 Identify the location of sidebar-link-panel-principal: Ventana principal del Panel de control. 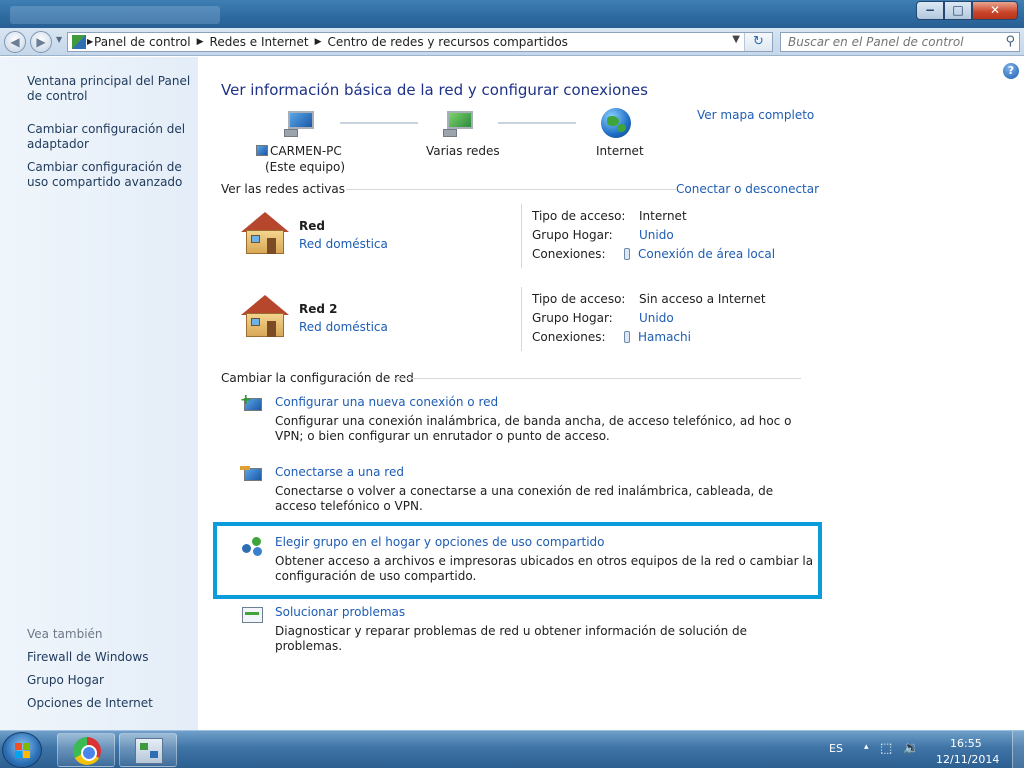
(109, 89).